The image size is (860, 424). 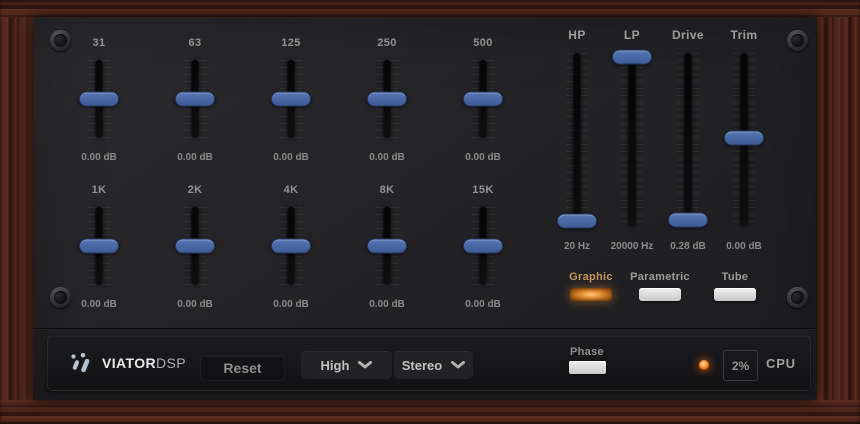 I want to click on wood-frame-top, so click(x=430, y=8).